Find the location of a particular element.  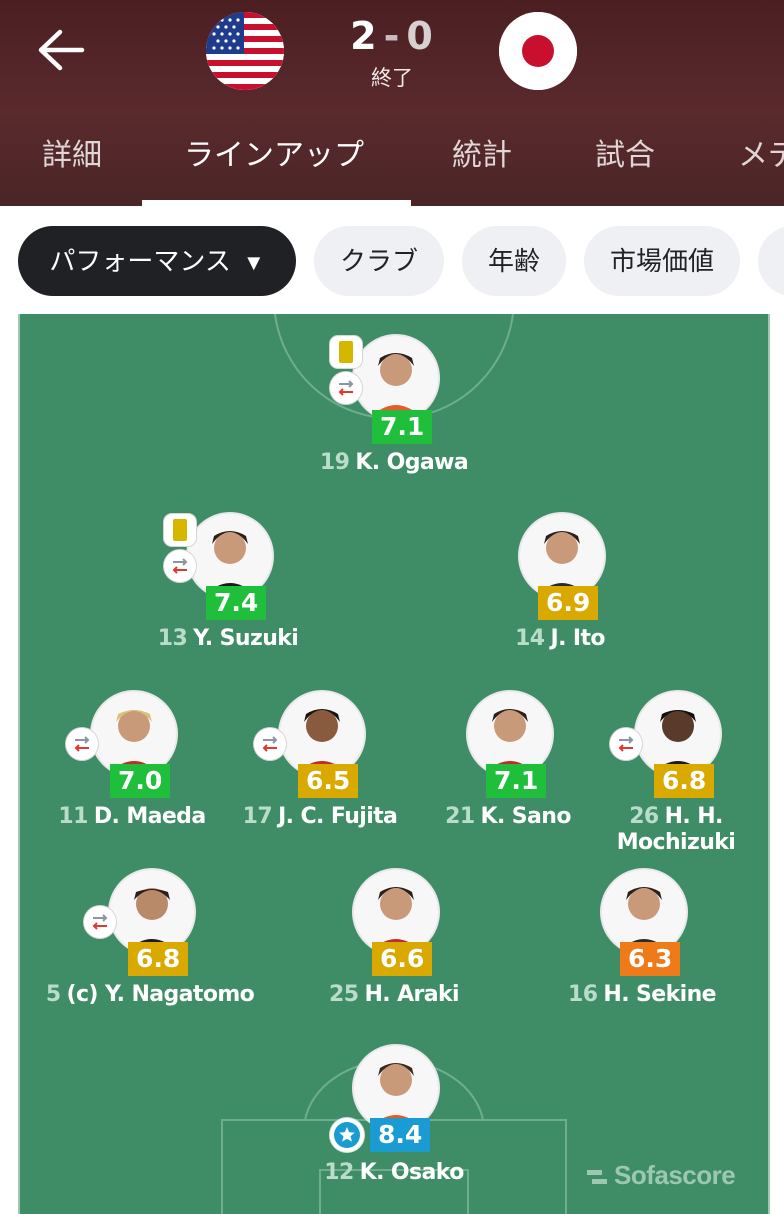

player-name-text: Y. Suzuki is located at coordinates (246, 638).